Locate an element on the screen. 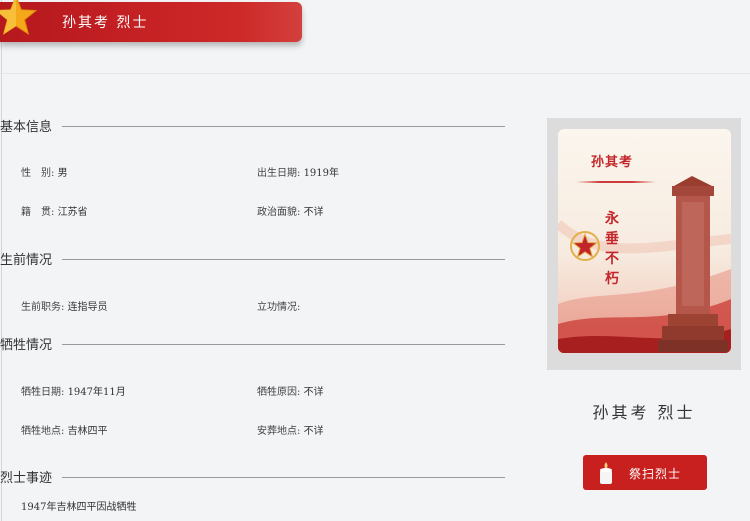 This screenshot has height=521, width=750. burial-place-label: 安葬地点: is located at coordinates (279, 431).